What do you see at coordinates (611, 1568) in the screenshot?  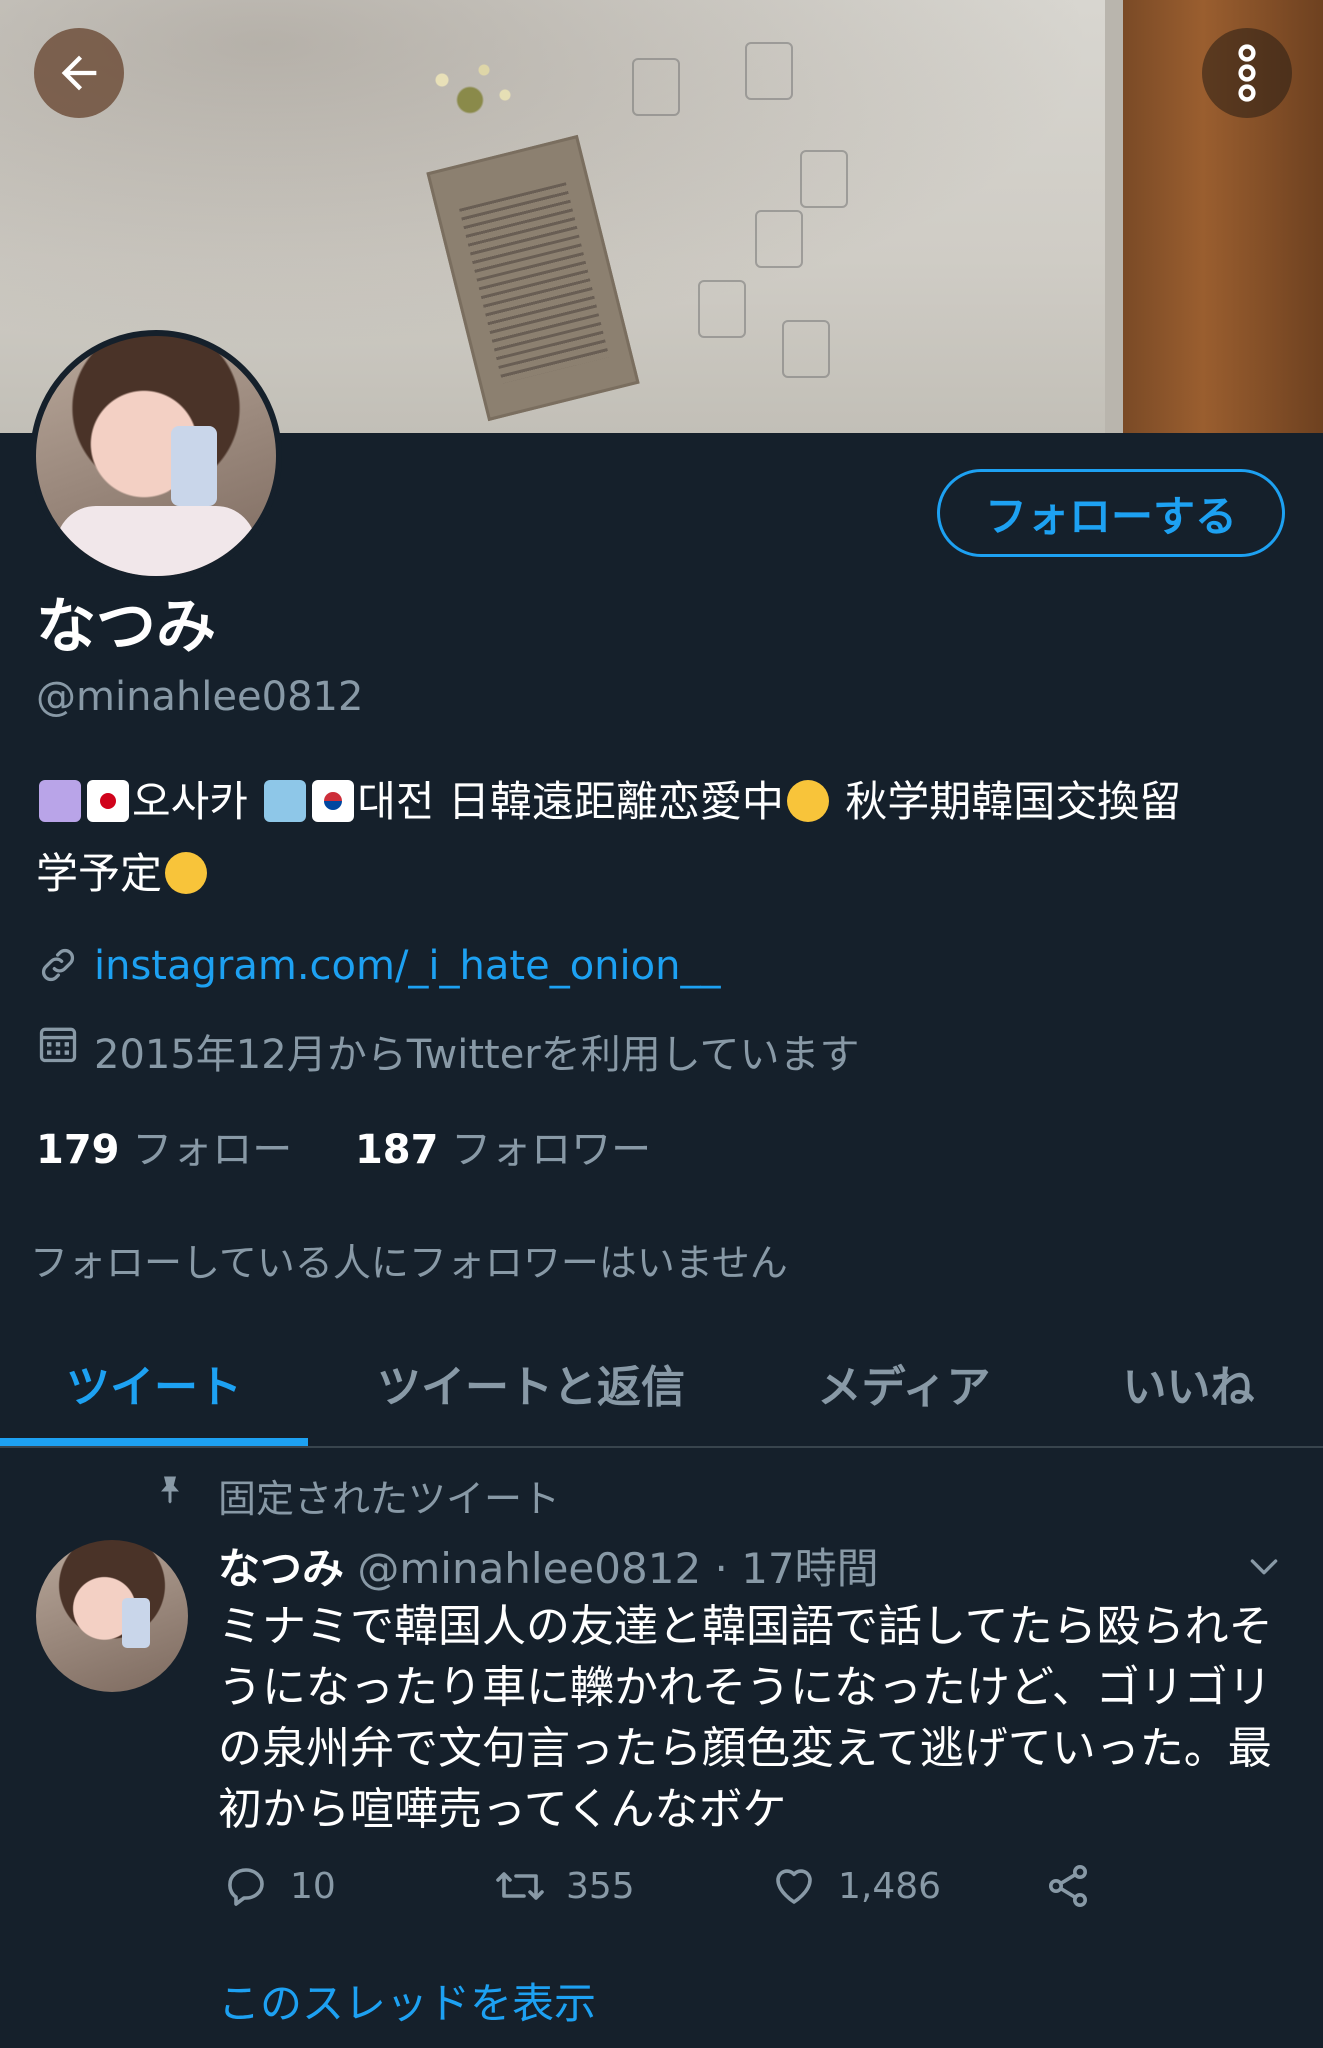 I see `tweet-handle-time: @minahlee0812 · 17時間` at bounding box center [611, 1568].